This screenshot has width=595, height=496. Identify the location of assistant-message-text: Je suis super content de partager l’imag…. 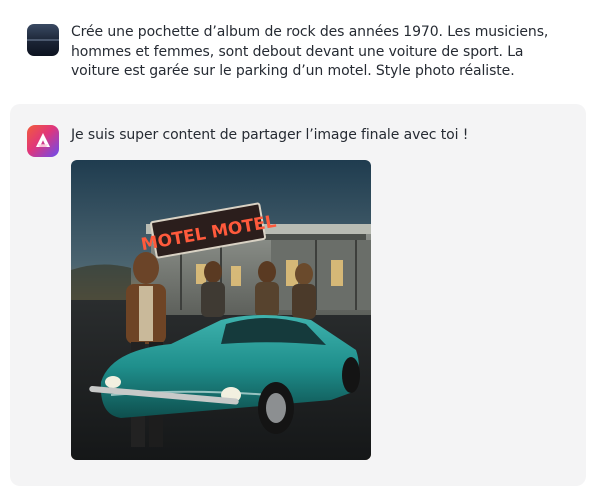
(270, 135).